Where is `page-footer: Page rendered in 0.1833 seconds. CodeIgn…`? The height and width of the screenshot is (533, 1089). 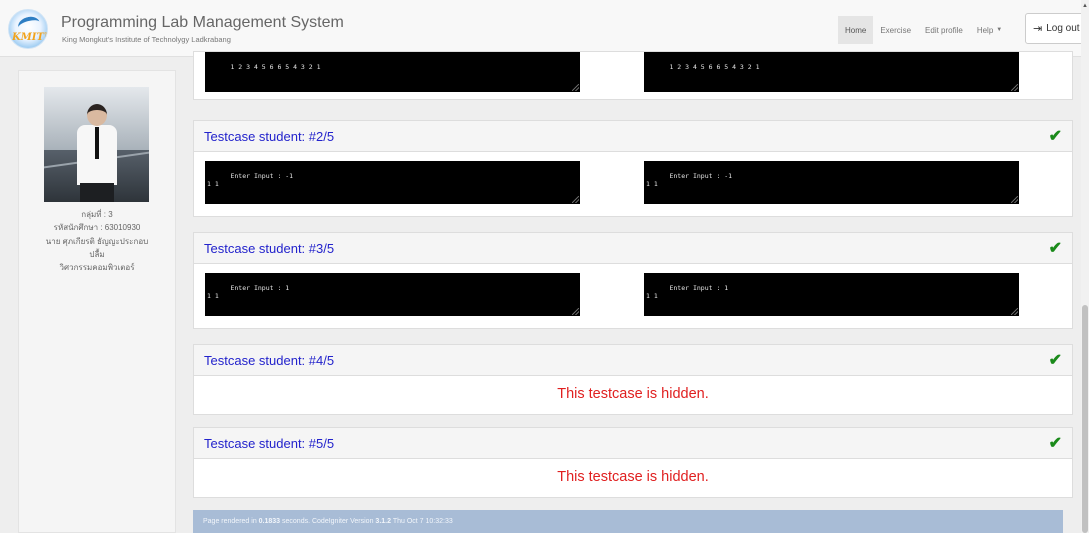 page-footer: Page rendered in 0.1833 seconds. CodeIgn… is located at coordinates (628, 521).